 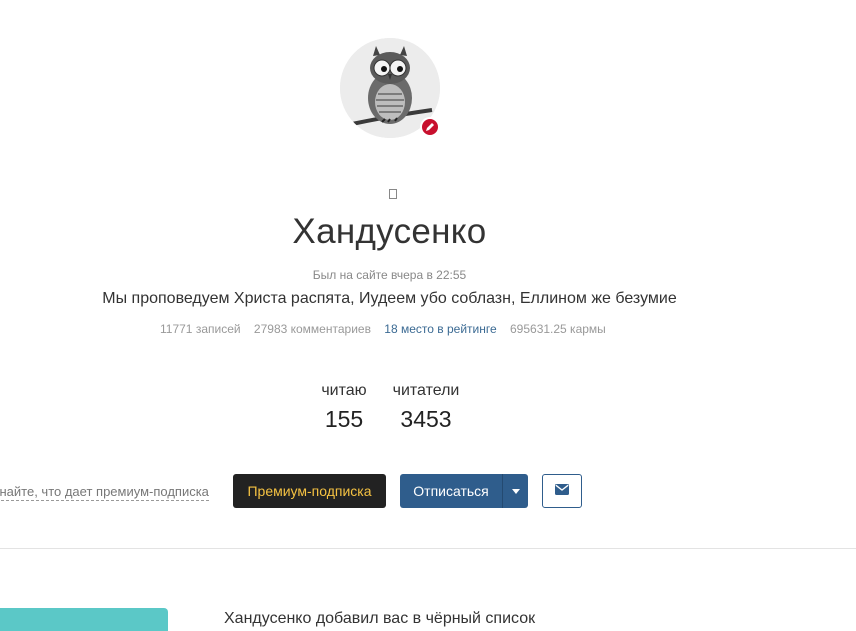 I want to click on premium-info-link: Узнайте, что дает премиум-подписка, so click(x=104, y=492).